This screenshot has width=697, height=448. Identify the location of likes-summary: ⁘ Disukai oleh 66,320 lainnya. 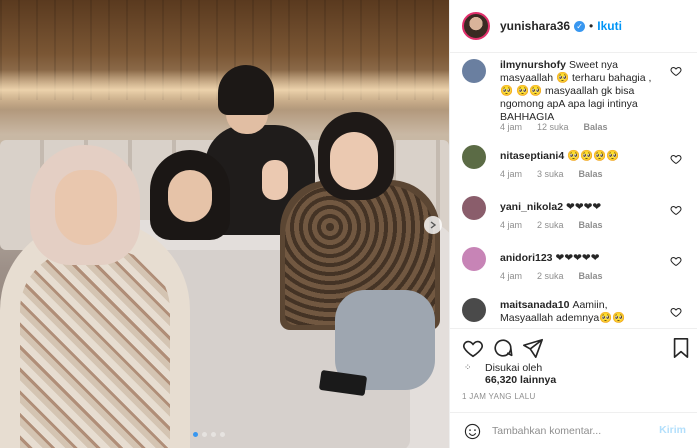
(577, 376).